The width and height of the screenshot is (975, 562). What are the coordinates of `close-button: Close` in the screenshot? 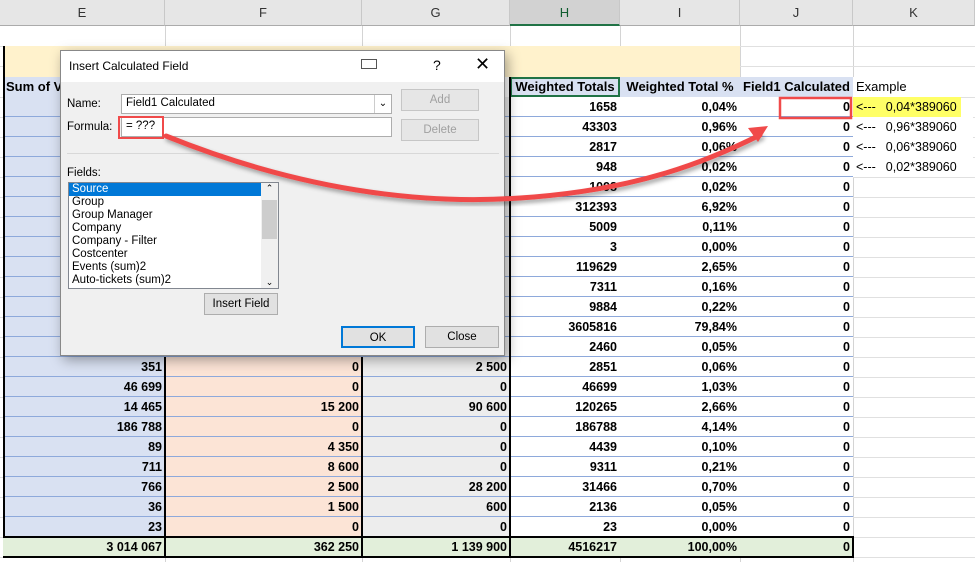 It's located at (462, 337).